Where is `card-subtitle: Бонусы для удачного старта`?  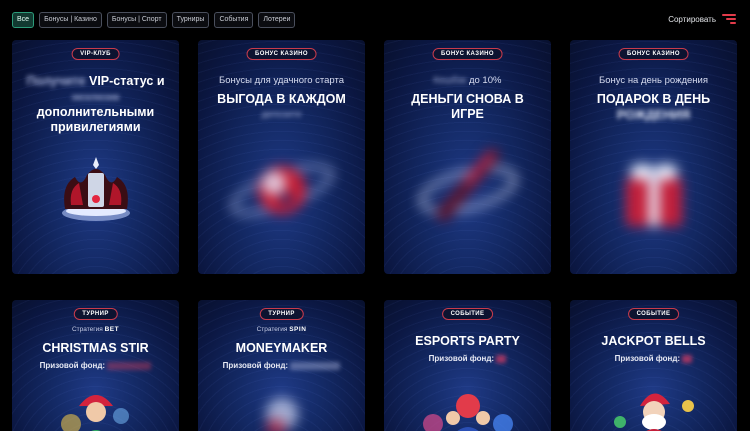 card-subtitle: Бонусы для удачного старта is located at coordinates (281, 80).